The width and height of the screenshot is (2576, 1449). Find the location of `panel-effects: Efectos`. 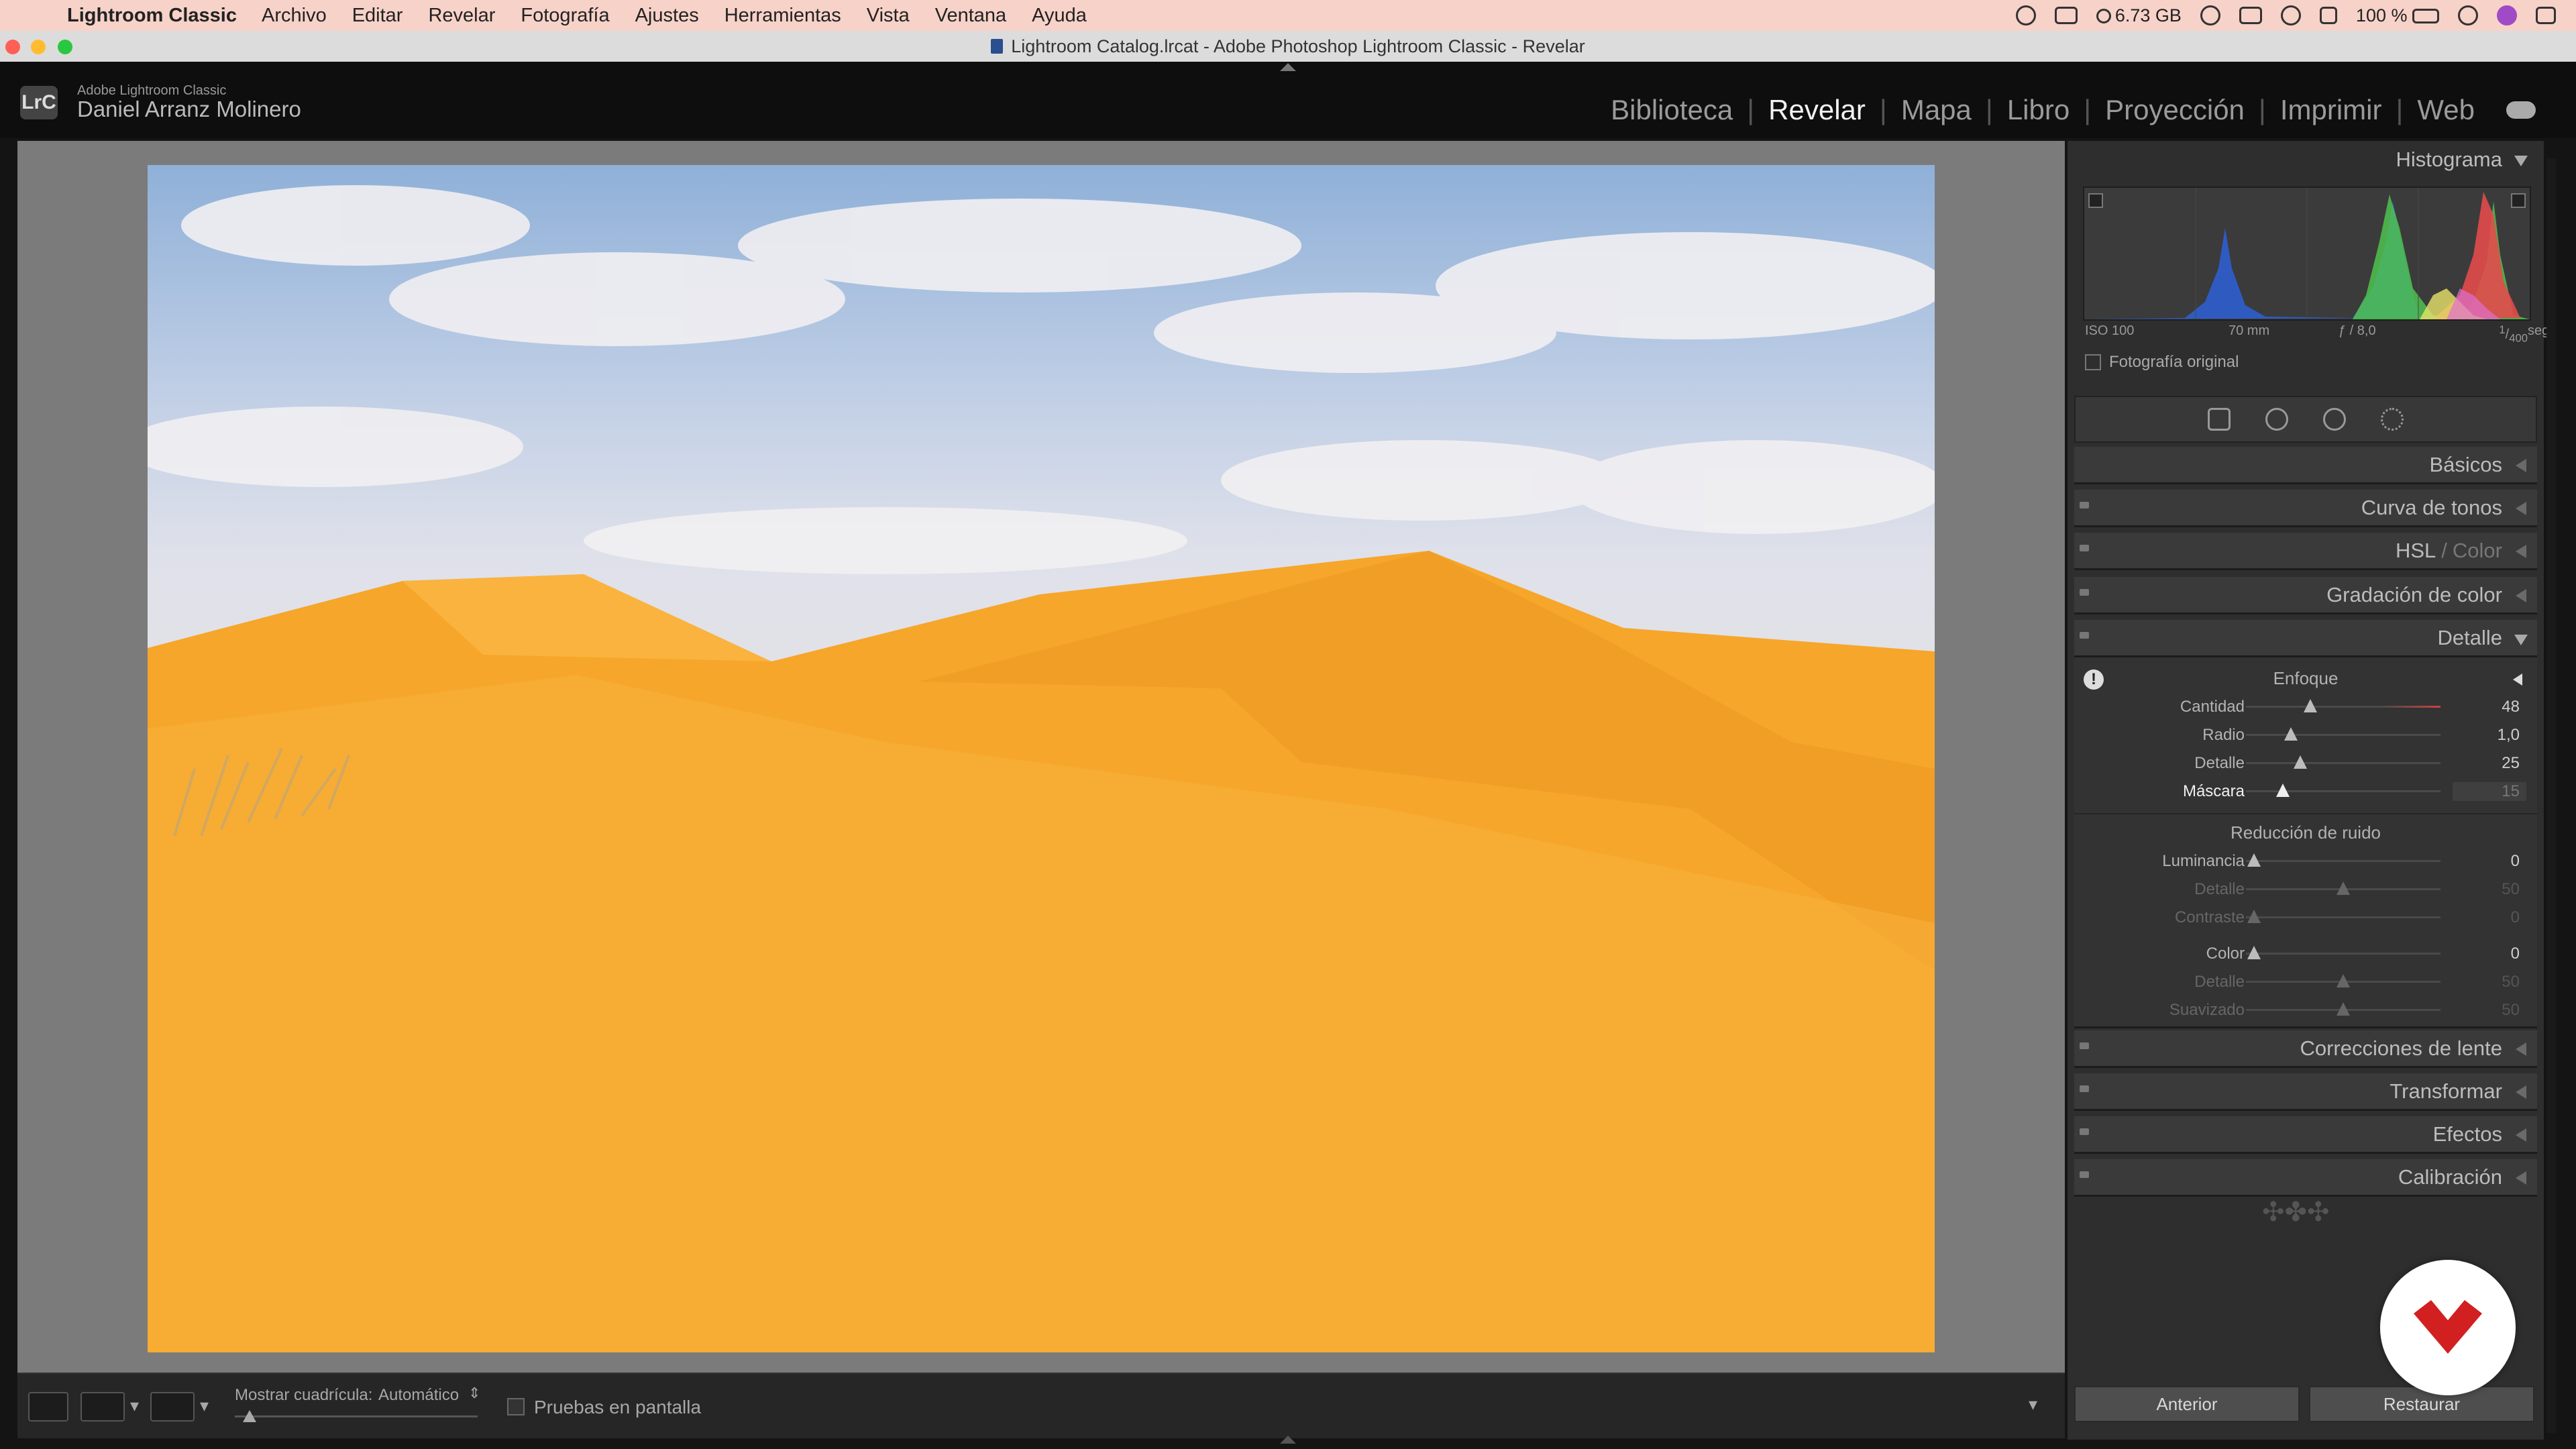

panel-effects: Efectos is located at coordinates (2305, 1135).